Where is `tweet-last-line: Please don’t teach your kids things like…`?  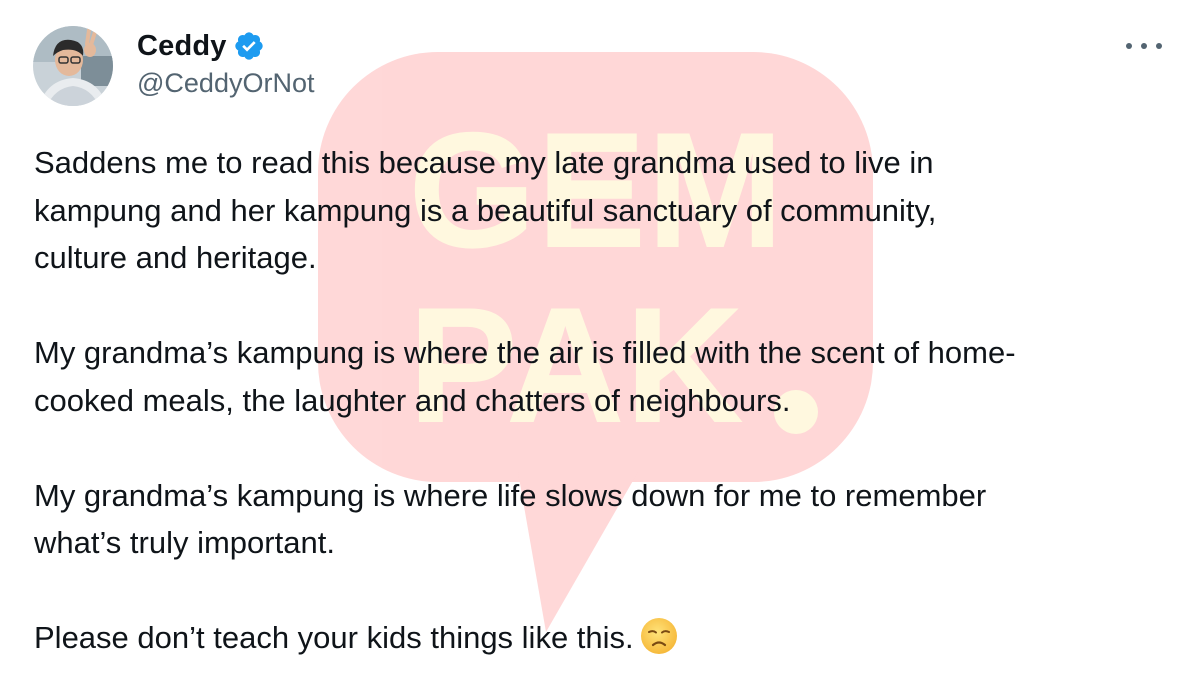
tweet-last-line: Please don’t teach your kids things like… is located at coordinates (334, 637).